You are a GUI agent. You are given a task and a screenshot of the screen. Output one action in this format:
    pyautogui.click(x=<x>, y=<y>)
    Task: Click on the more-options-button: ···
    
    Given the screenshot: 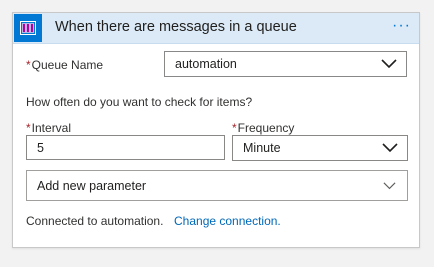 What is the action you would take?
    pyautogui.click(x=401, y=26)
    